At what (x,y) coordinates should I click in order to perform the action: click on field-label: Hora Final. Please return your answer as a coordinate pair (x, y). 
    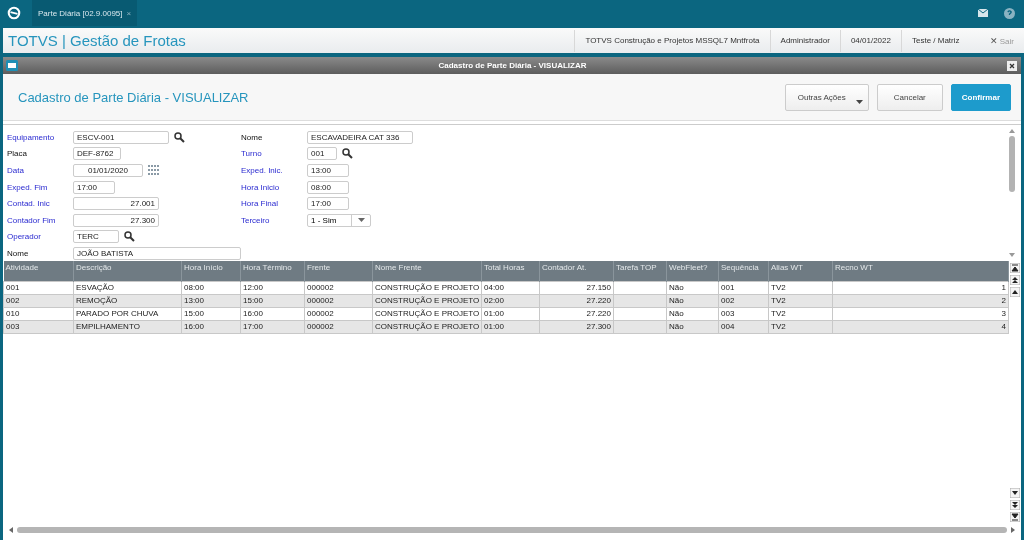
    Looking at the image, I should click on (260, 204).